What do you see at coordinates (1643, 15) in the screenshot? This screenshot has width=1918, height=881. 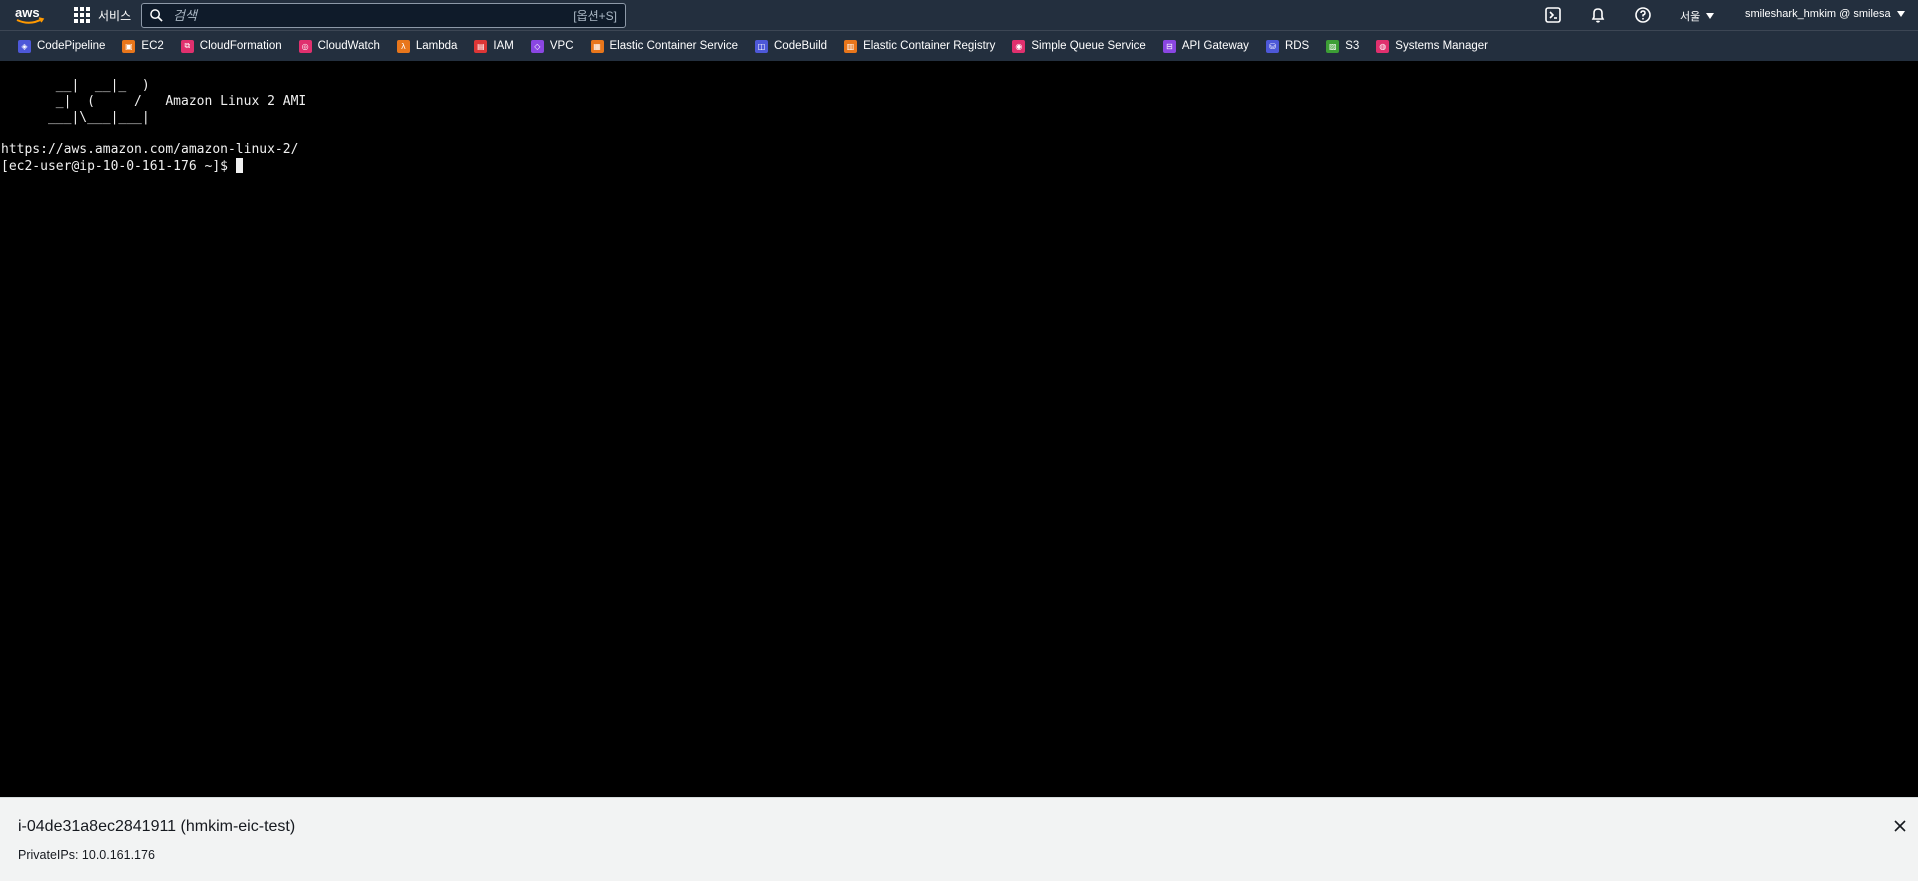 I see `help-icon` at bounding box center [1643, 15].